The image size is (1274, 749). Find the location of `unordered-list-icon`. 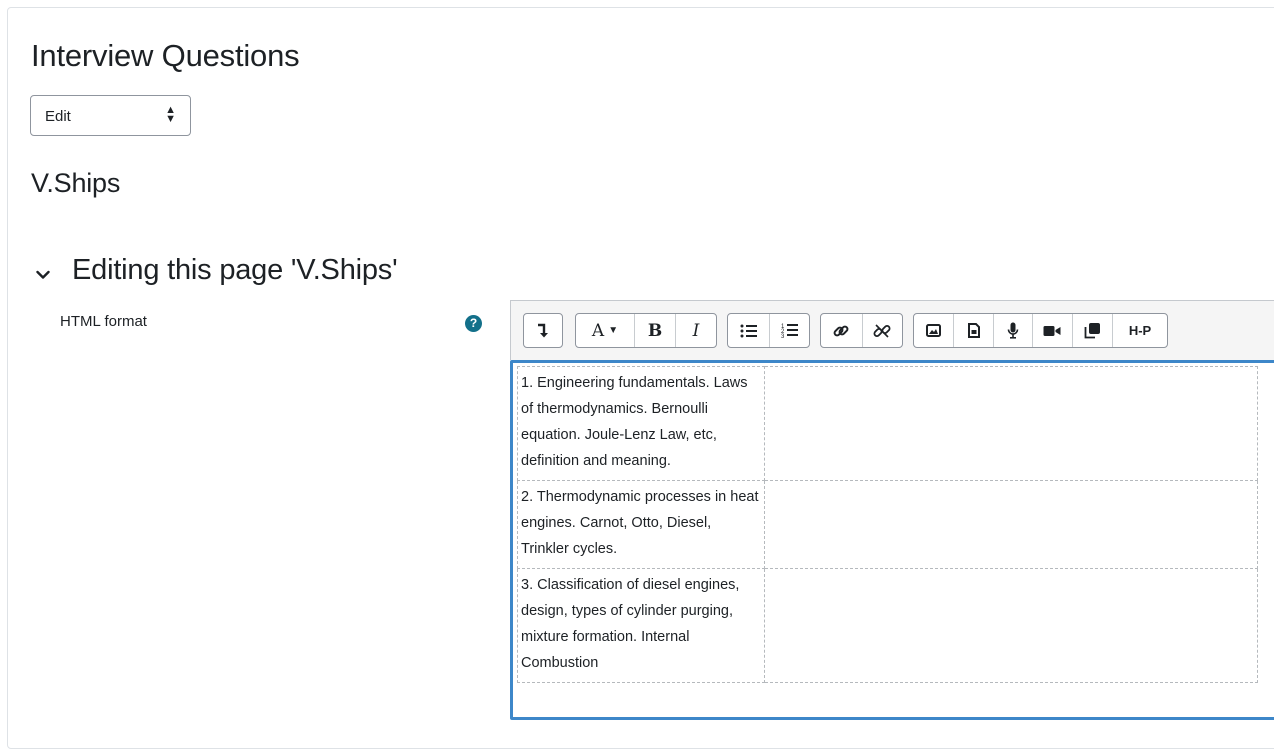

unordered-list-icon is located at coordinates (748, 331).